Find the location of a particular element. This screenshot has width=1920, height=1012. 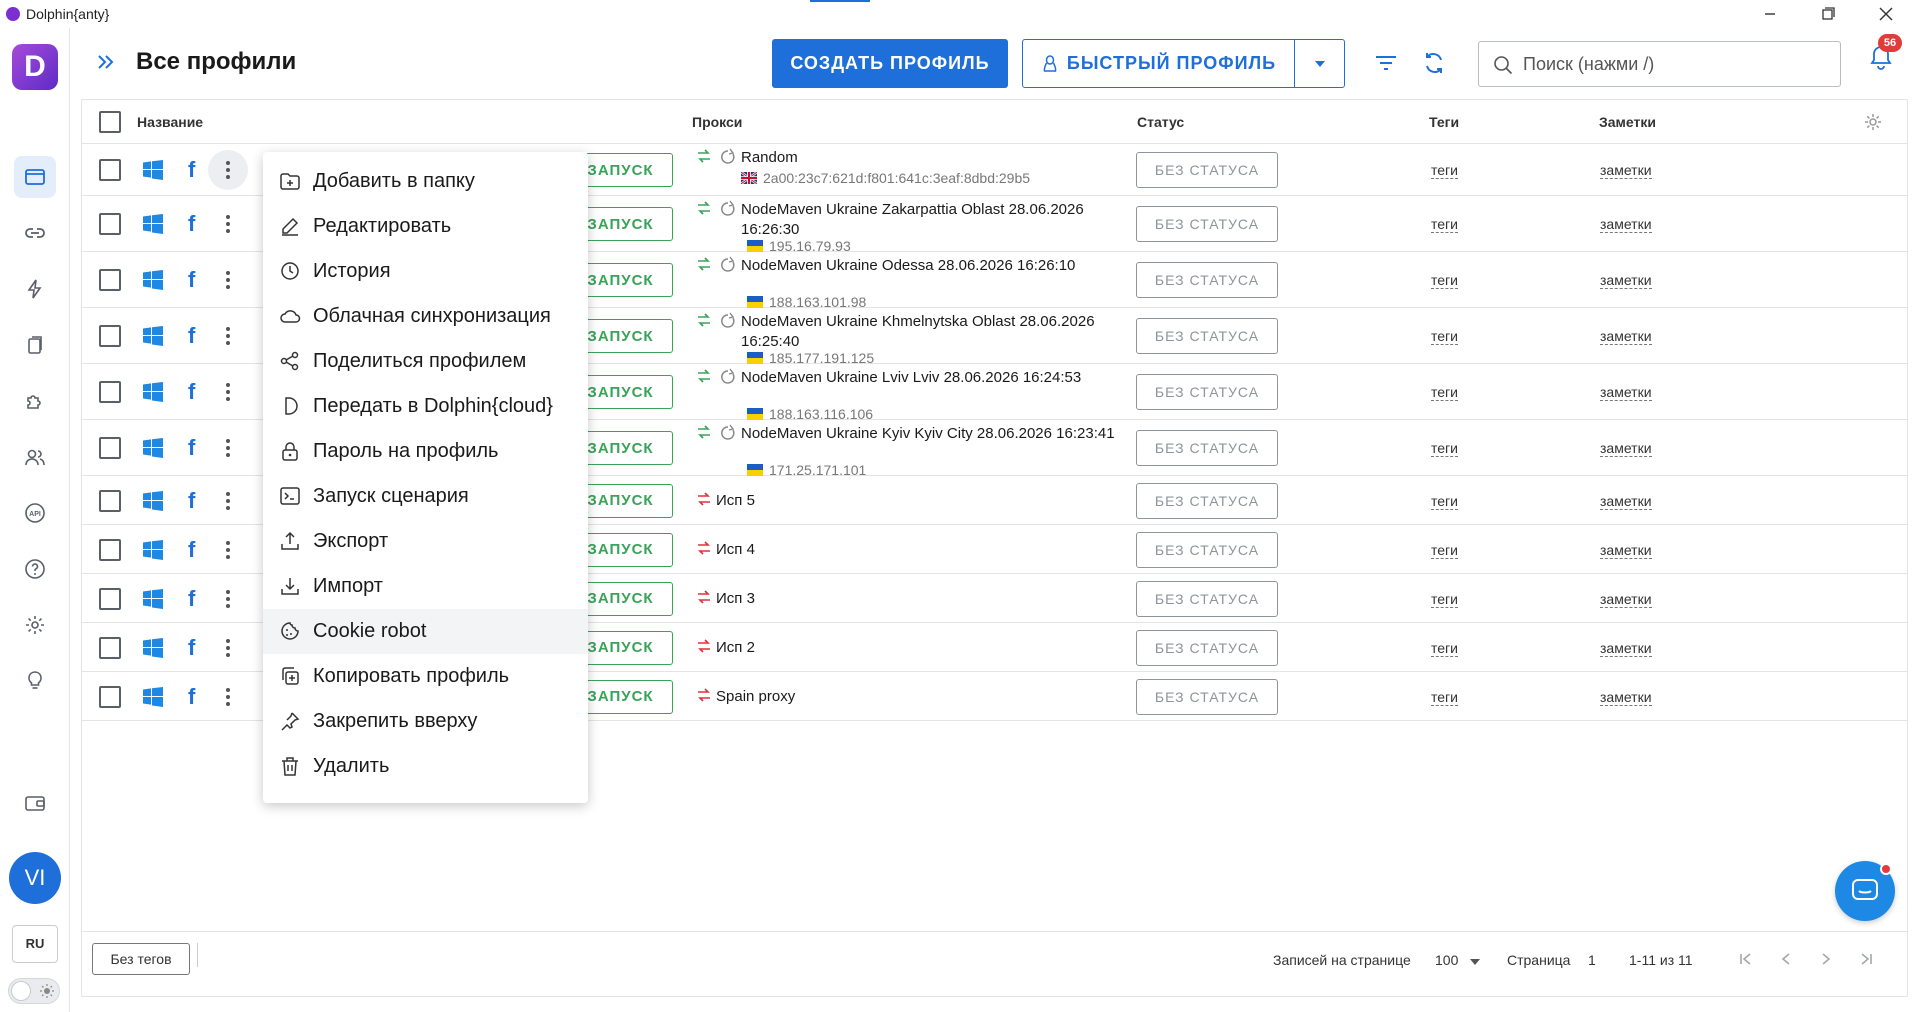

quick-profile-button: БЫСТРЫЙ ПРОФИЛЬ is located at coordinates (1159, 63).